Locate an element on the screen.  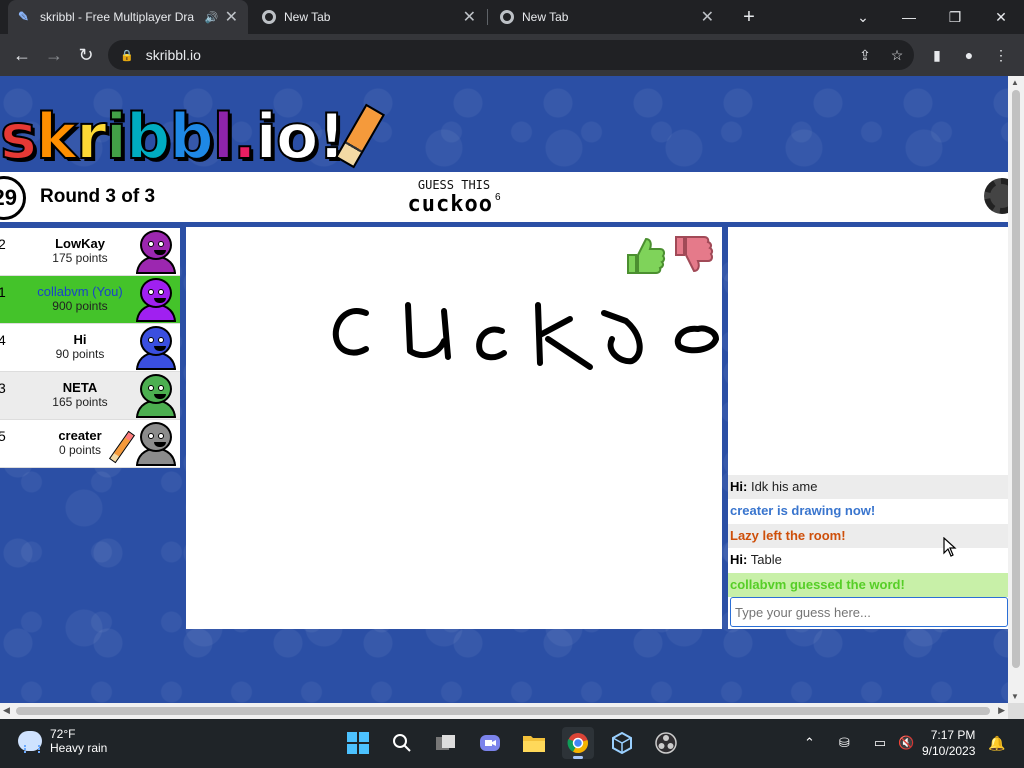
clock: 7:17 PM 9/10/2023 is located at coordinates (948, 743).